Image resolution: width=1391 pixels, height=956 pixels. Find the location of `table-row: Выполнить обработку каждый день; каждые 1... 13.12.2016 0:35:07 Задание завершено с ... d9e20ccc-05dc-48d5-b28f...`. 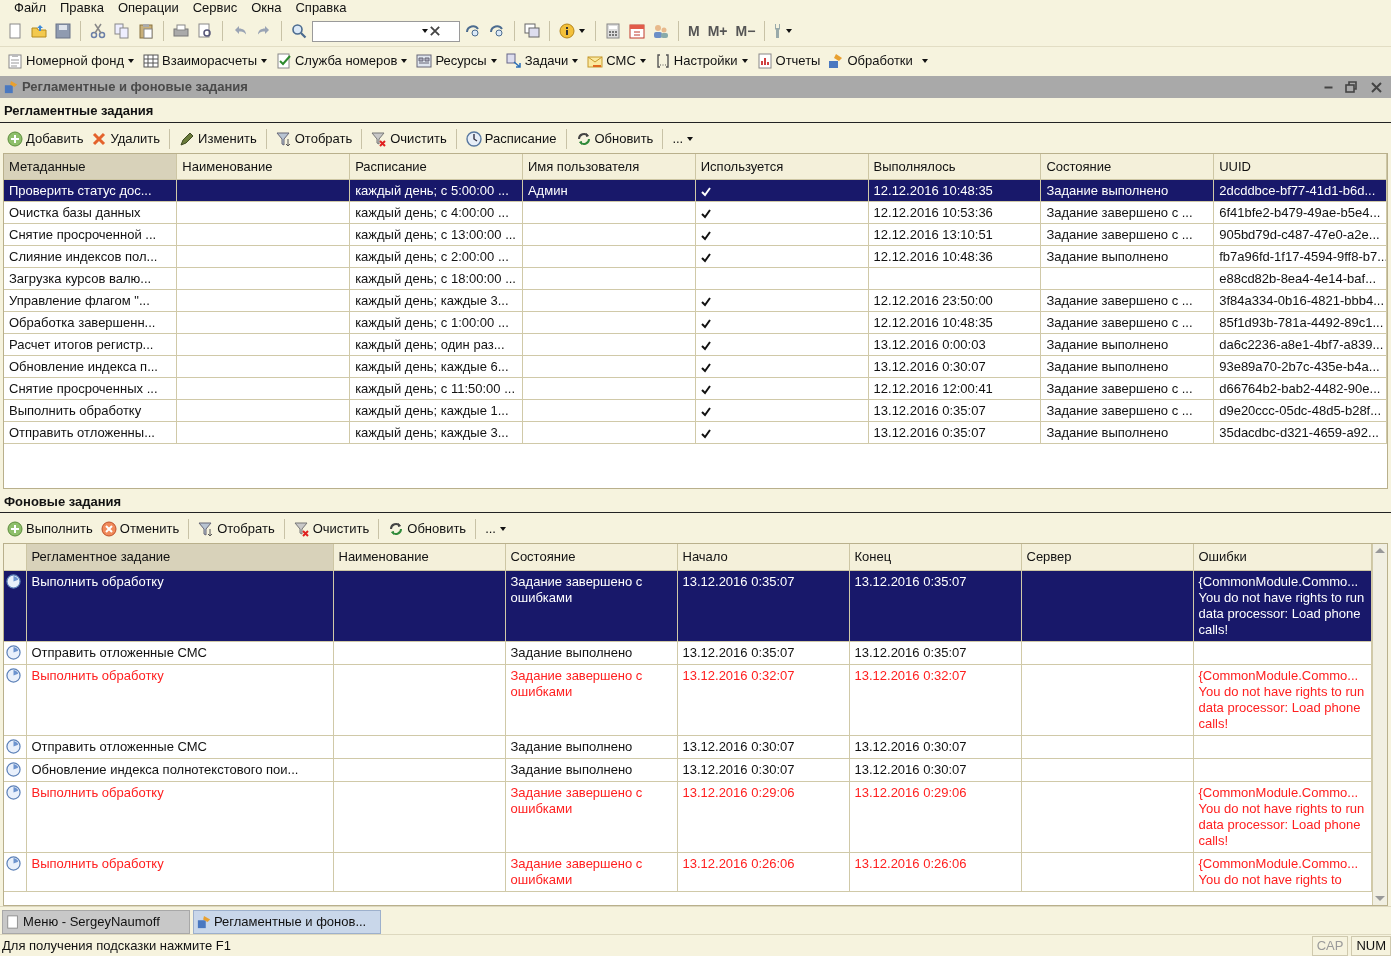

table-row: Выполнить обработку каждый день; каждые 1... 13.12.2016 0:35:07 Задание завершено с ... d9e20ccc-05dc-48d5-b28f... is located at coordinates (695, 410).